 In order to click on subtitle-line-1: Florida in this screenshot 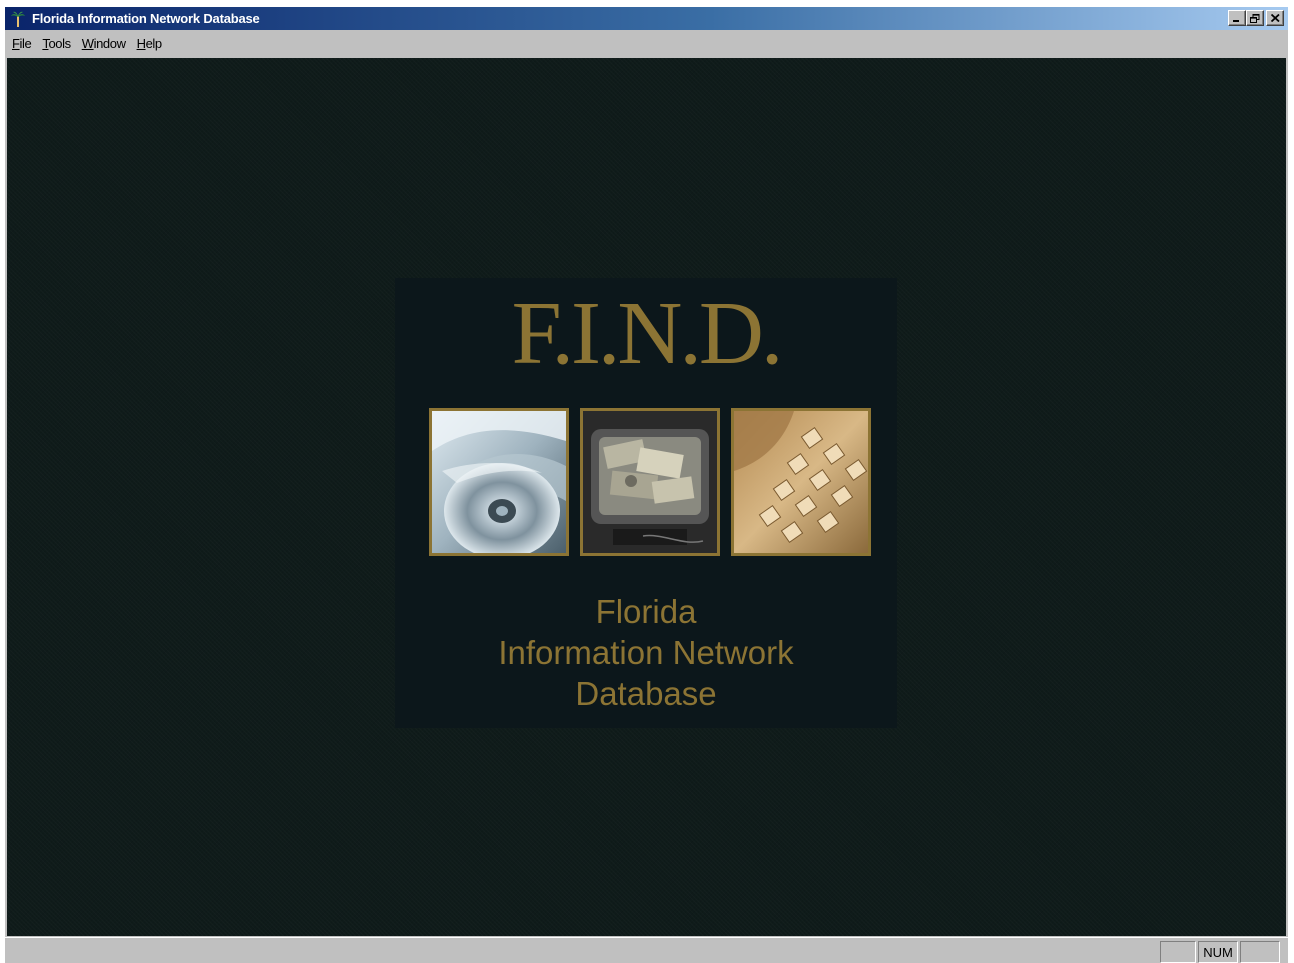, I will do `click(646, 611)`.